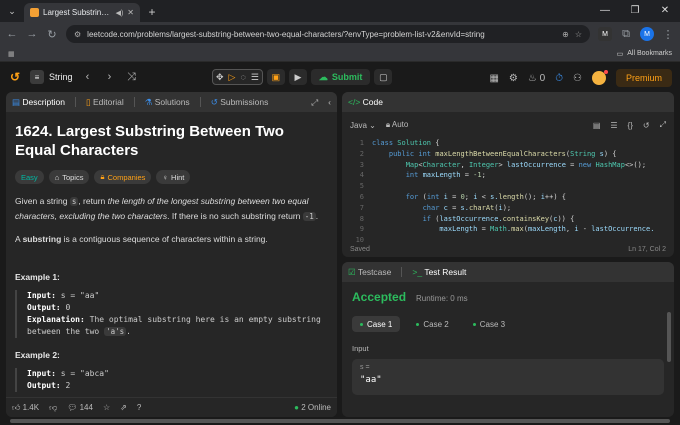 The image size is (680, 425). I want to click on hide-icon: ◌, so click(242, 77).